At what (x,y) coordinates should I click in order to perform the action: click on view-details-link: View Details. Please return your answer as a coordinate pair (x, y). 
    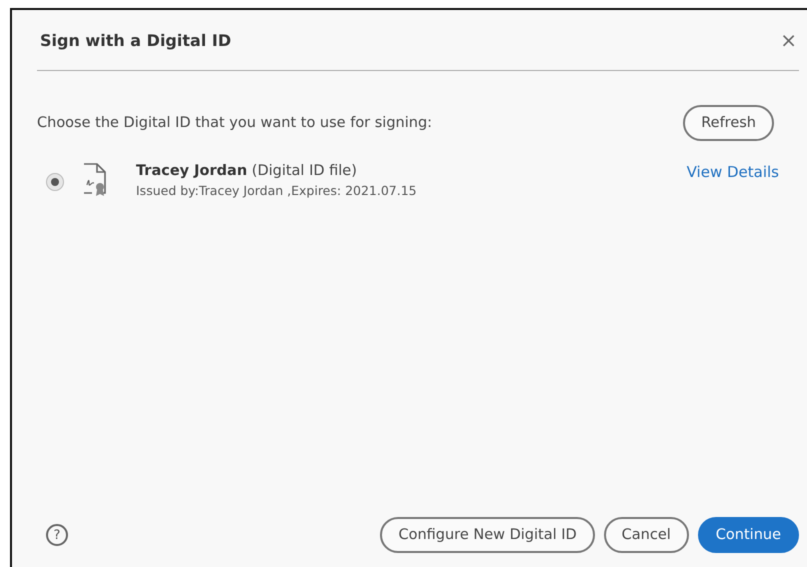
    Looking at the image, I should click on (732, 172).